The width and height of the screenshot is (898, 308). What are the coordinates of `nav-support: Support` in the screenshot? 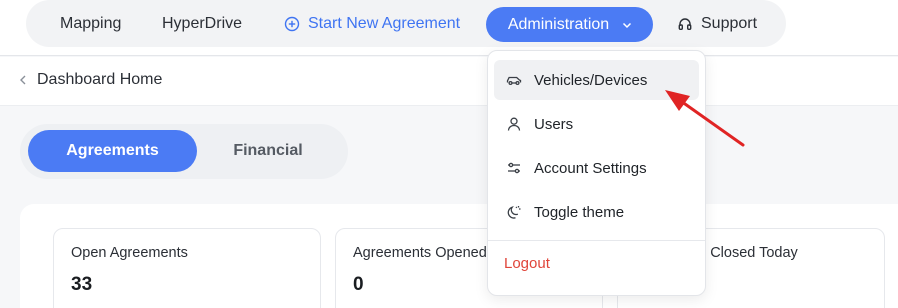 It's located at (717, 24).